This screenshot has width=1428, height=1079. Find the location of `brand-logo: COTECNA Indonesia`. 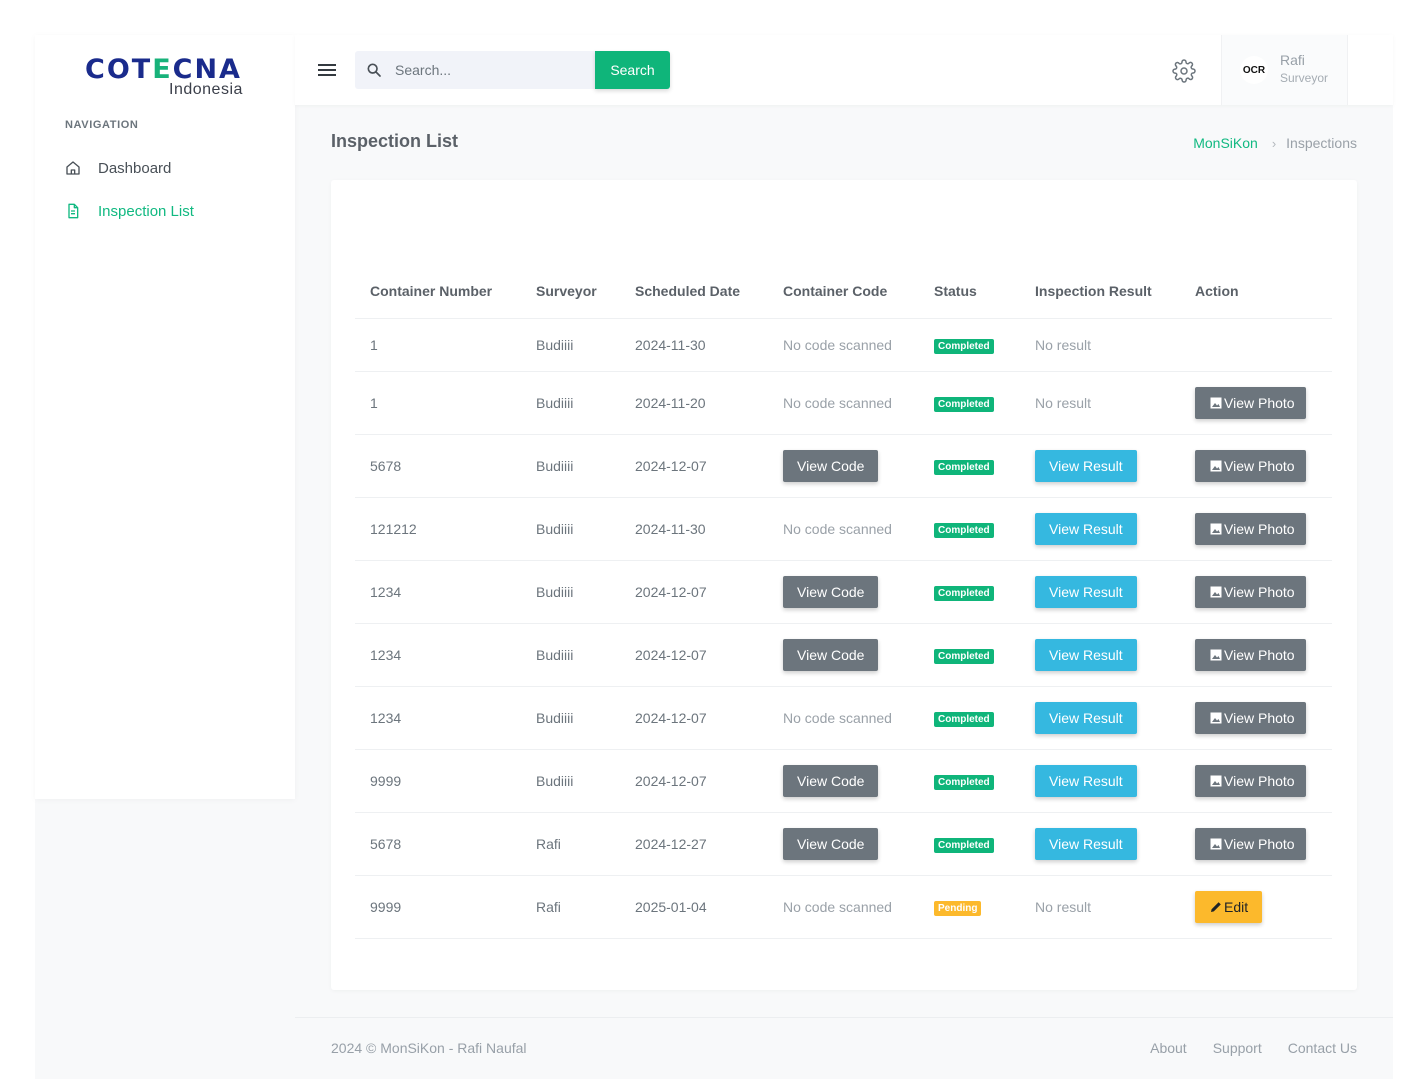

brand-logo: COTECNA Indonesia is located at coordinates (170, 78).